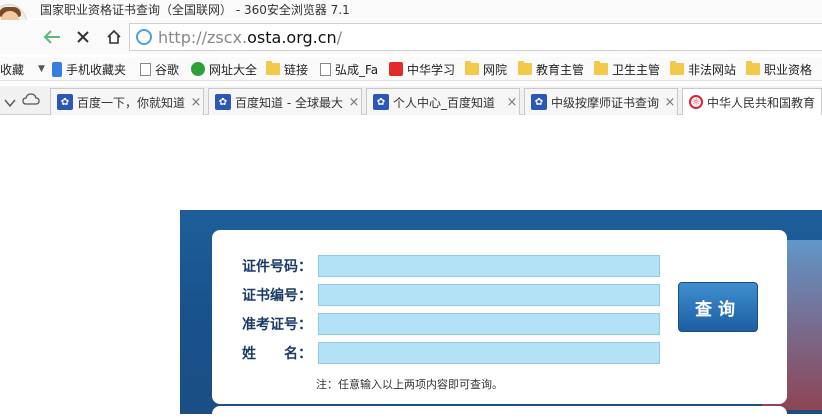 This screenshot has width=822, height=418. Describe the element at coordinates (489, 295) in the screenshot. I see `cert-number-input` at that location.